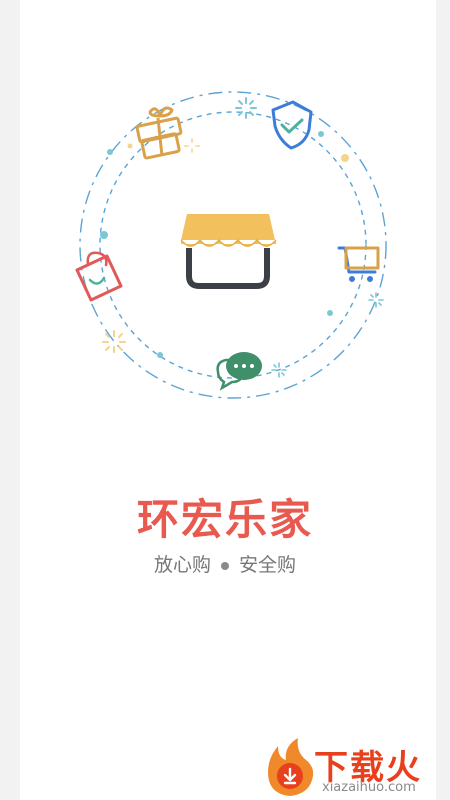  I want to click on slogan-left: 放心购, so click(182, 565).